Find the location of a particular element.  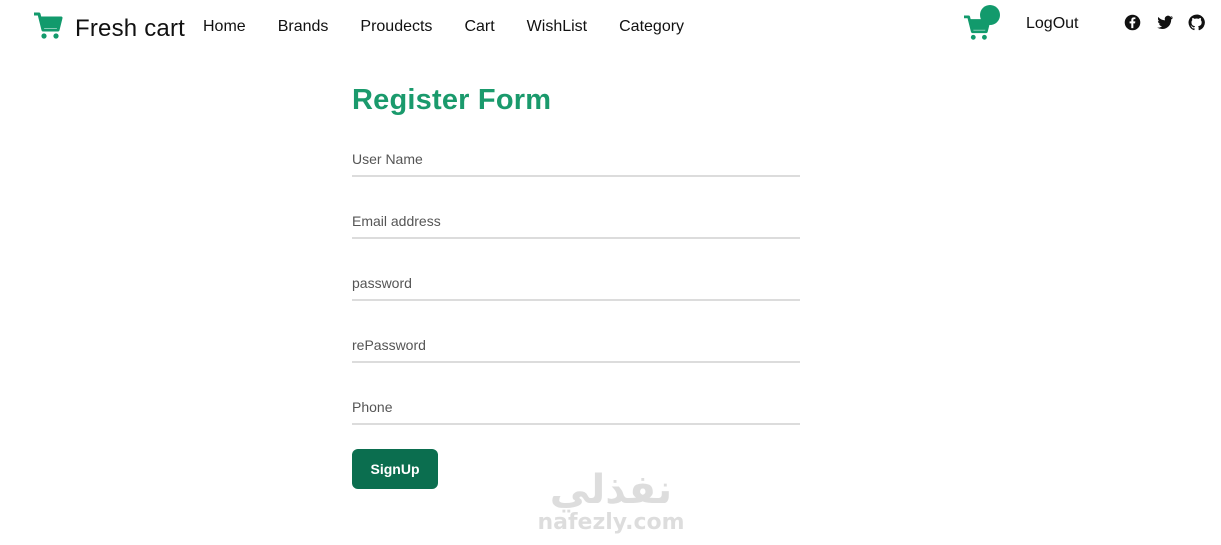

github-icon is located at coordinates (1197, 23).